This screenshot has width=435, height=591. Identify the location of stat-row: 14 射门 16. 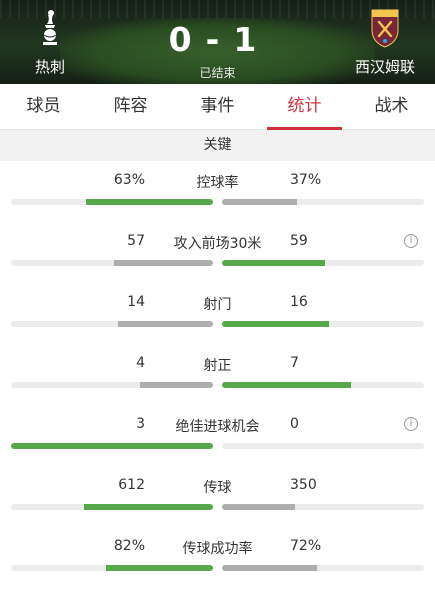
(217, 313).